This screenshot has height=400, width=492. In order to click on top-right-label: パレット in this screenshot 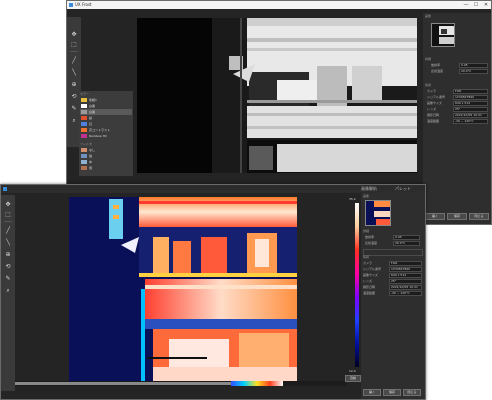, I will do `click(403, 188)`.